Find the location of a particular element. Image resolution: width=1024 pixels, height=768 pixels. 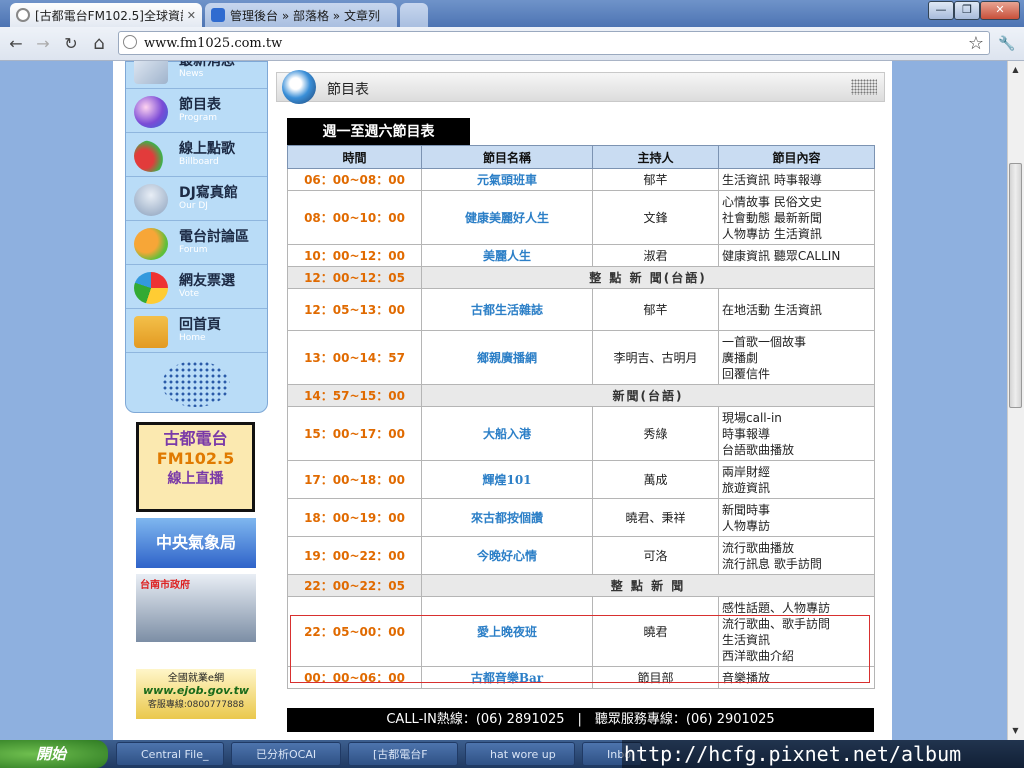

host-cell: 秀綠 is located at coordinates (655, 433).